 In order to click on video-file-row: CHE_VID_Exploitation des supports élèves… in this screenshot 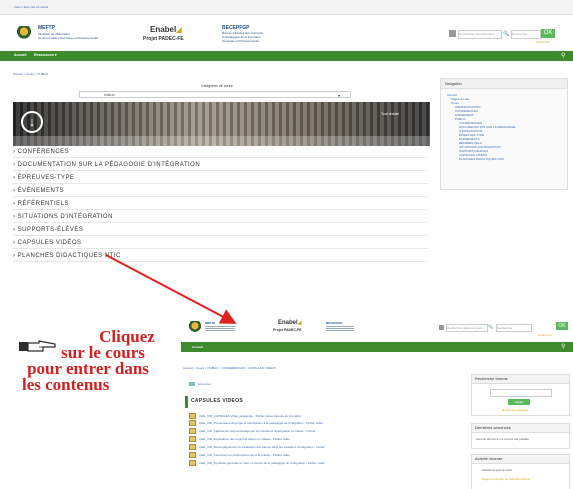, I will do `click(320, 439)`.